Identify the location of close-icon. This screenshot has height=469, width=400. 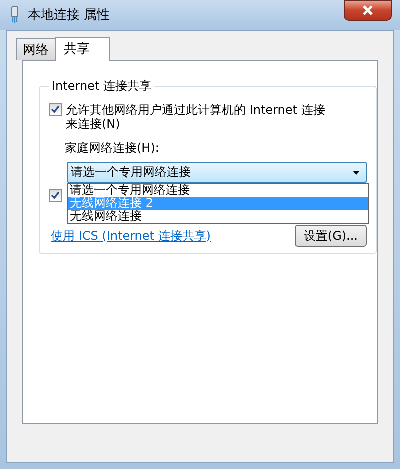
(368, 10).